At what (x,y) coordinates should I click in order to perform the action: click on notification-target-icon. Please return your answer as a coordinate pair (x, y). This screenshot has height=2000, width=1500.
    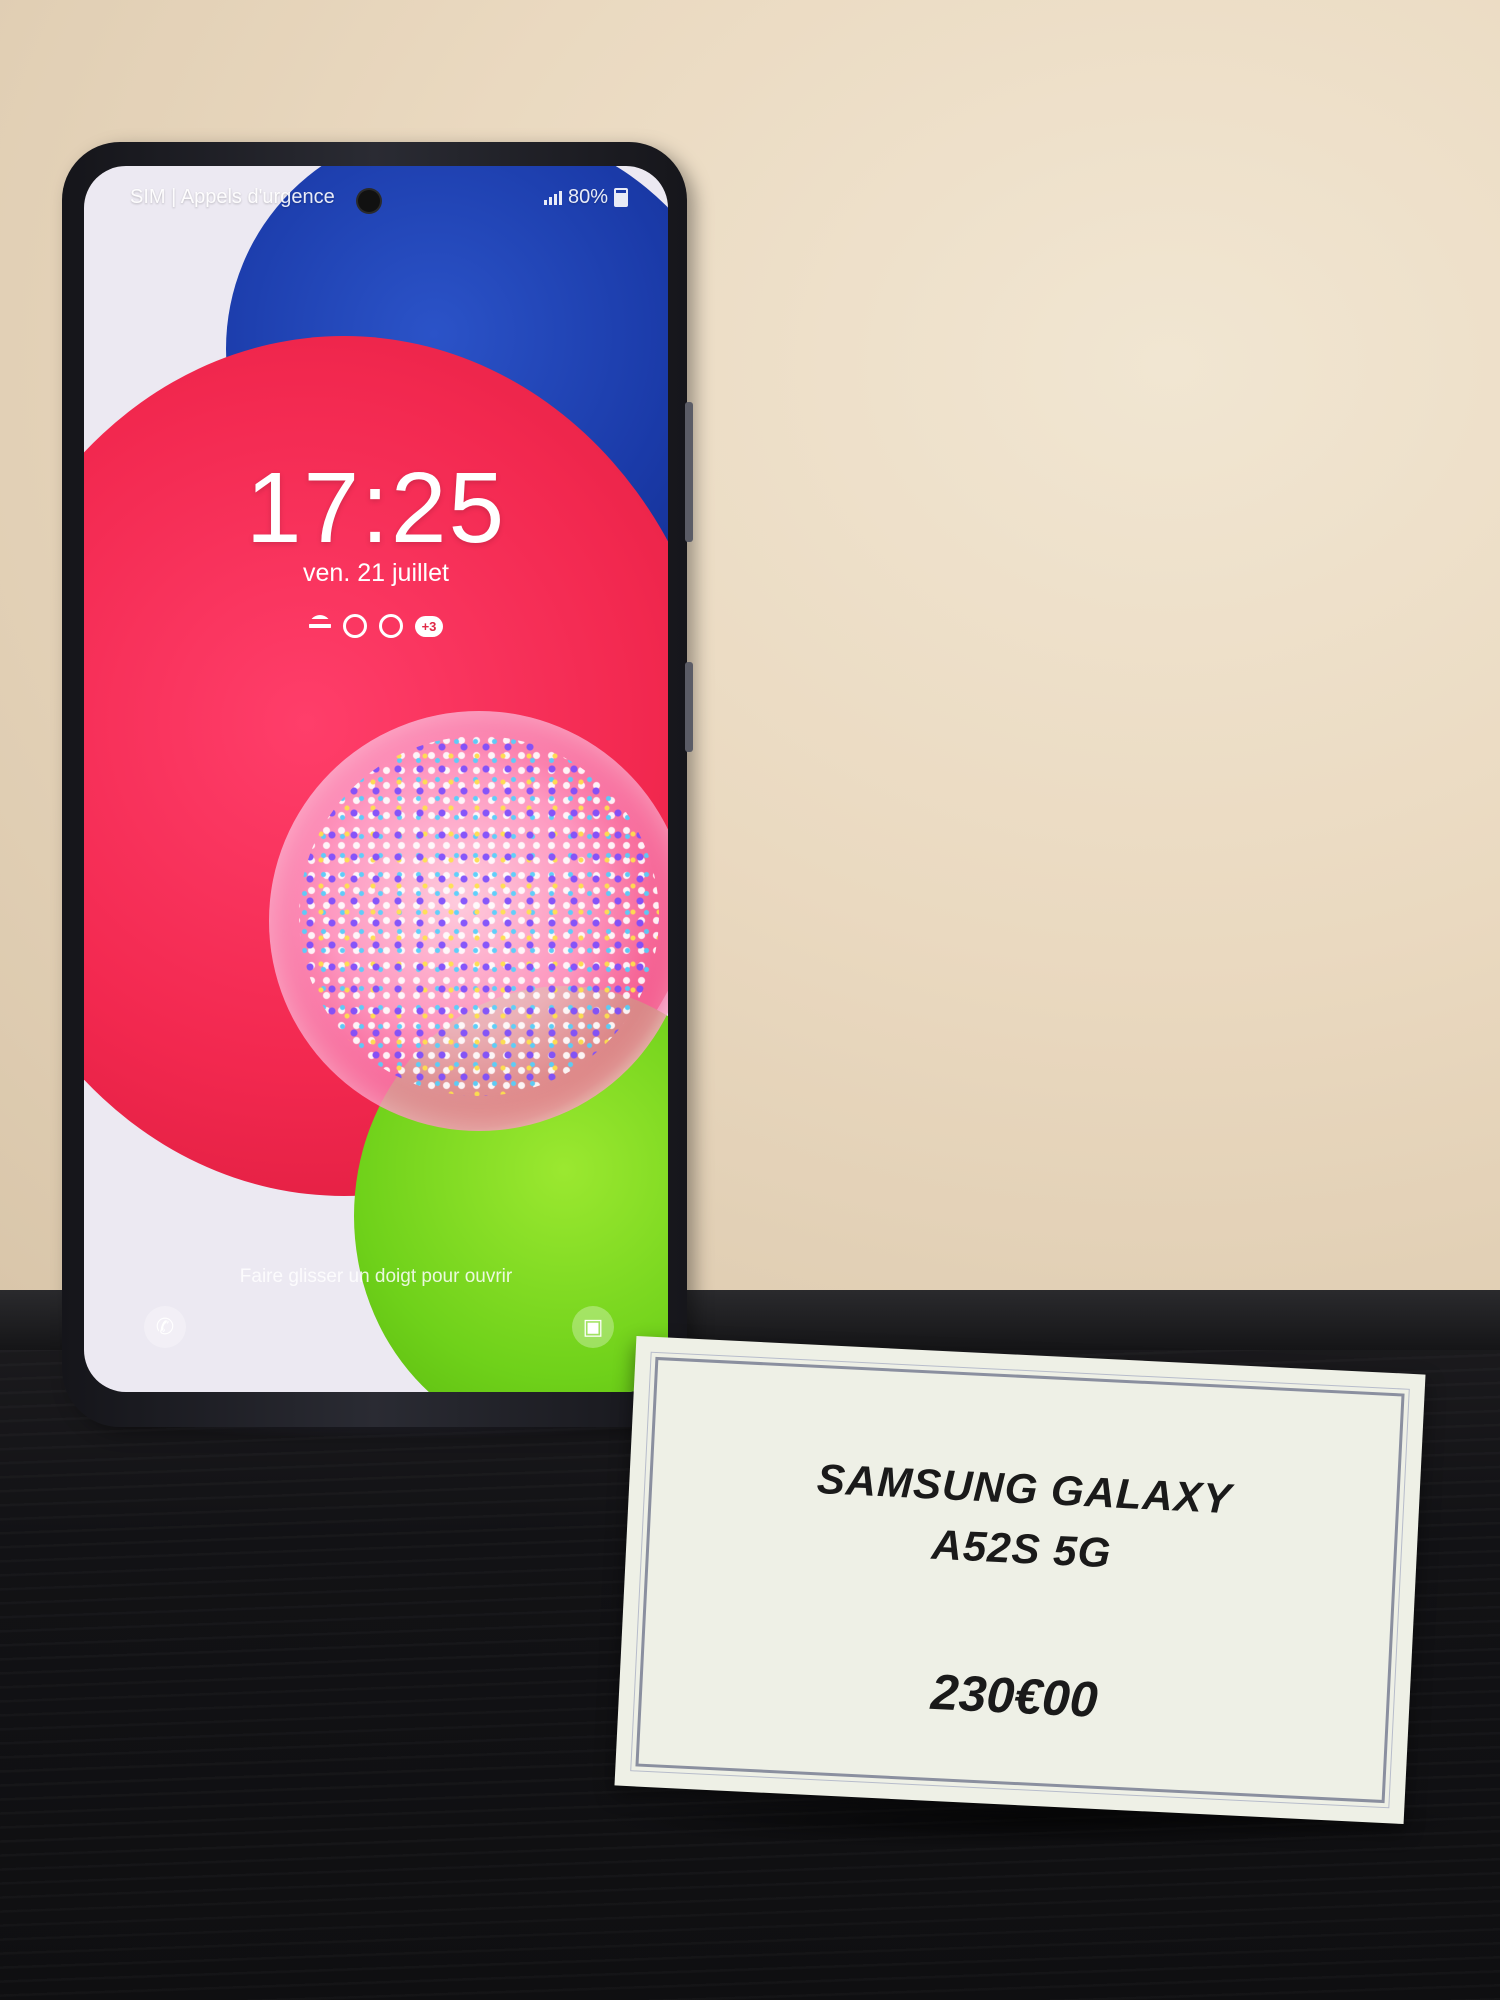
    Looking at the image, I should click on (390, 626).